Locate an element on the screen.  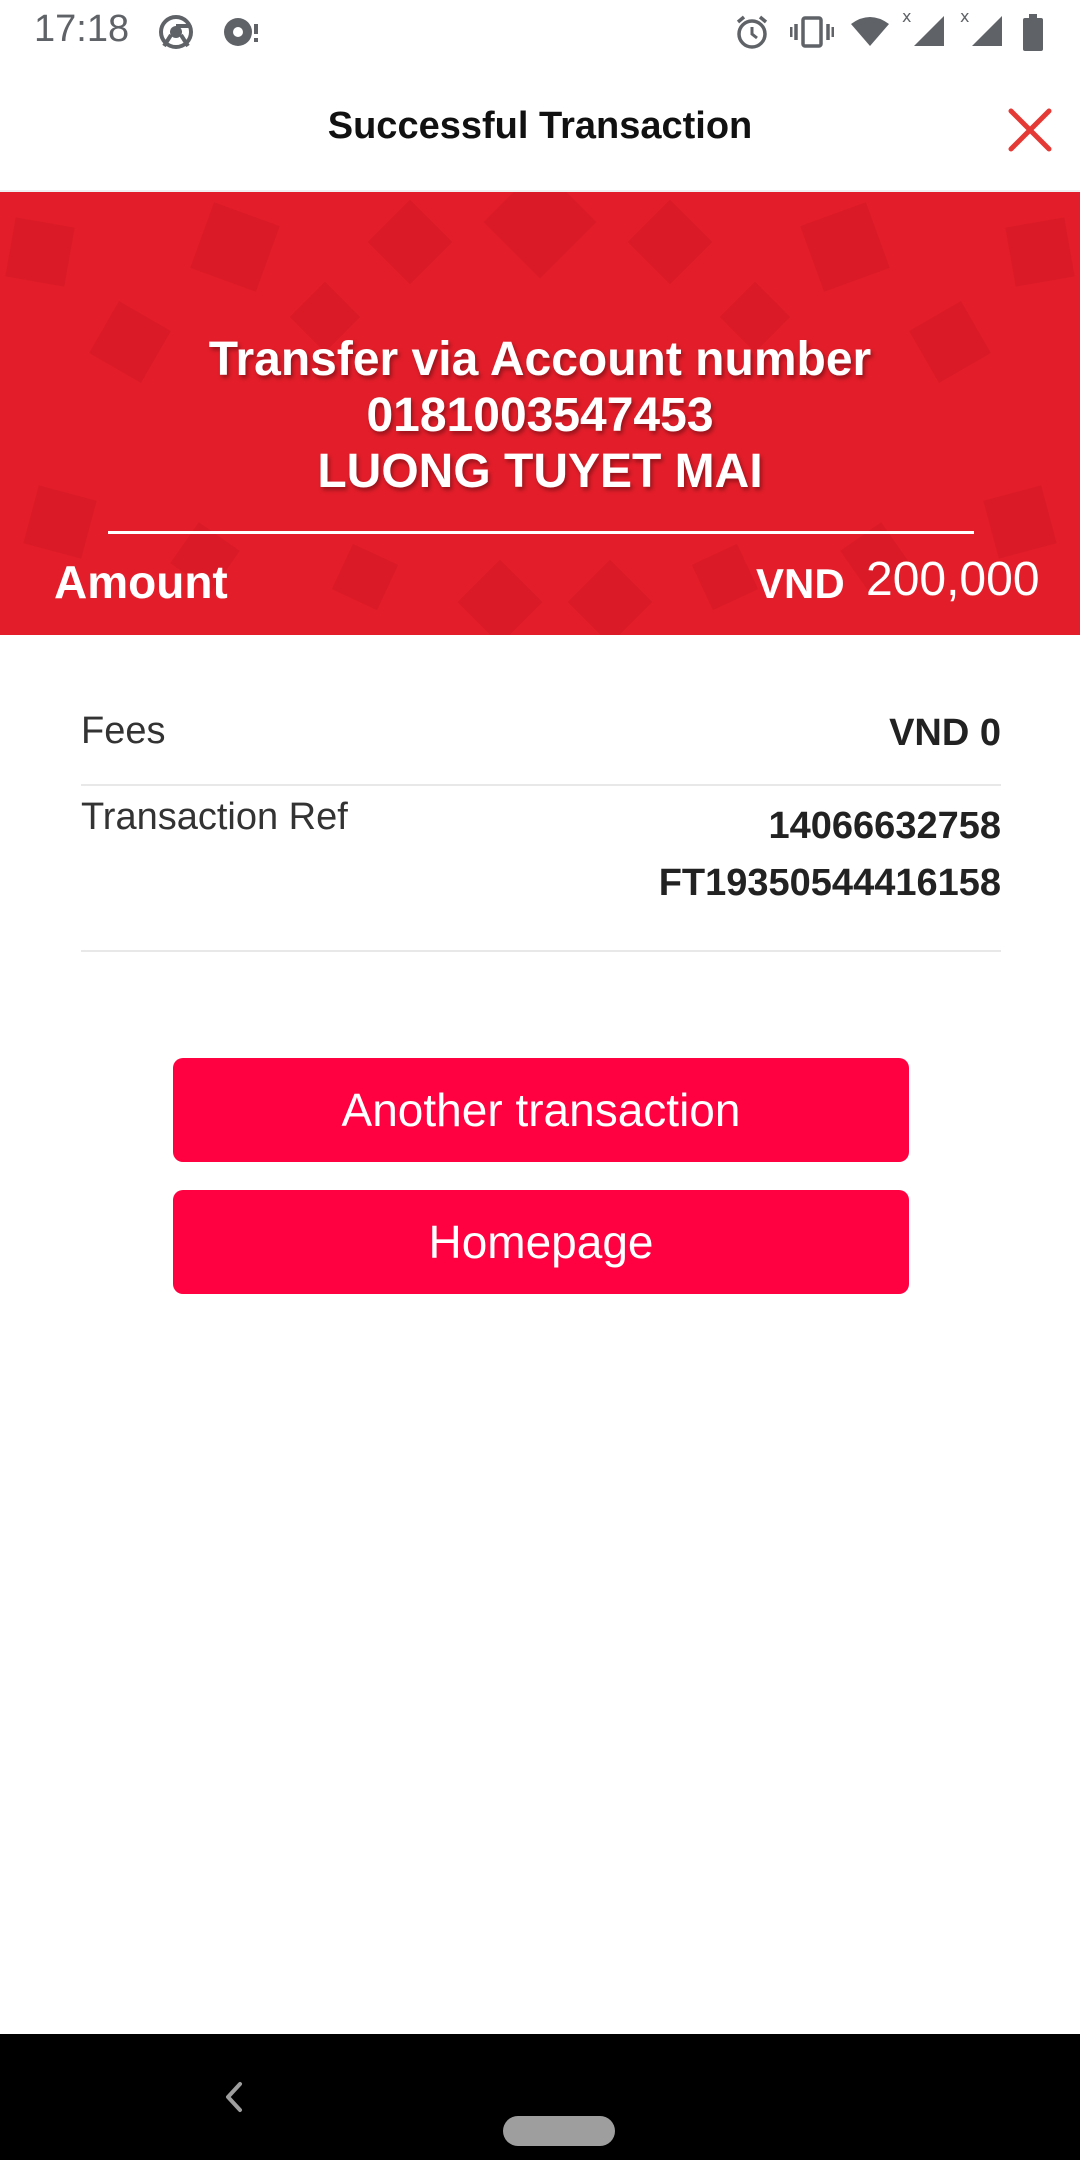
fees-value: VND 0 is located at coordinates (945, 733).